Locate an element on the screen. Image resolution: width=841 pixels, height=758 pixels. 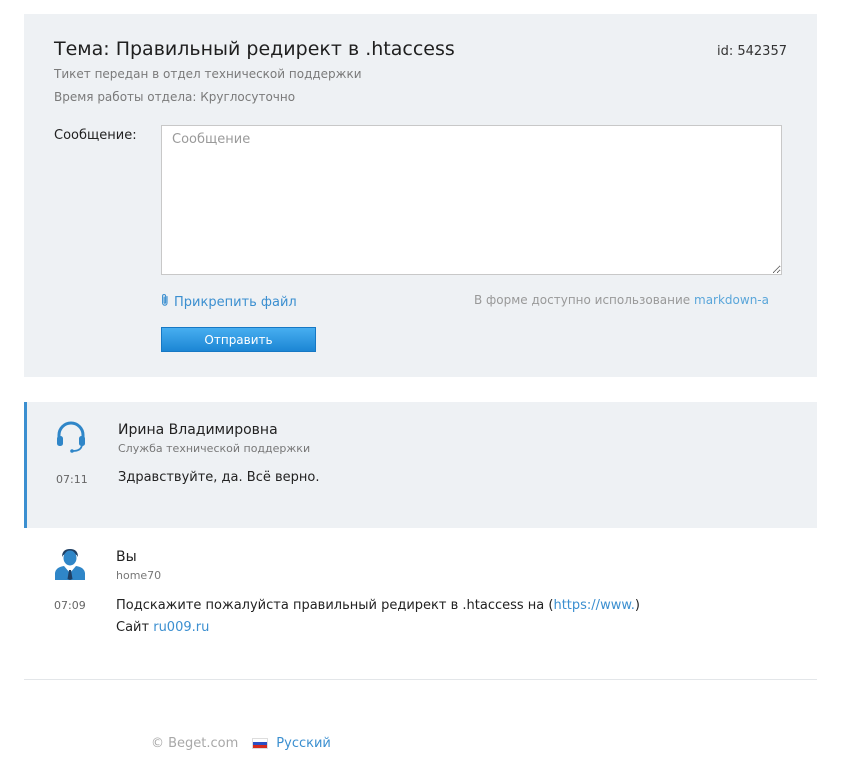
message-line: Сайт ru009.ru is located at coordinates (378, 628).